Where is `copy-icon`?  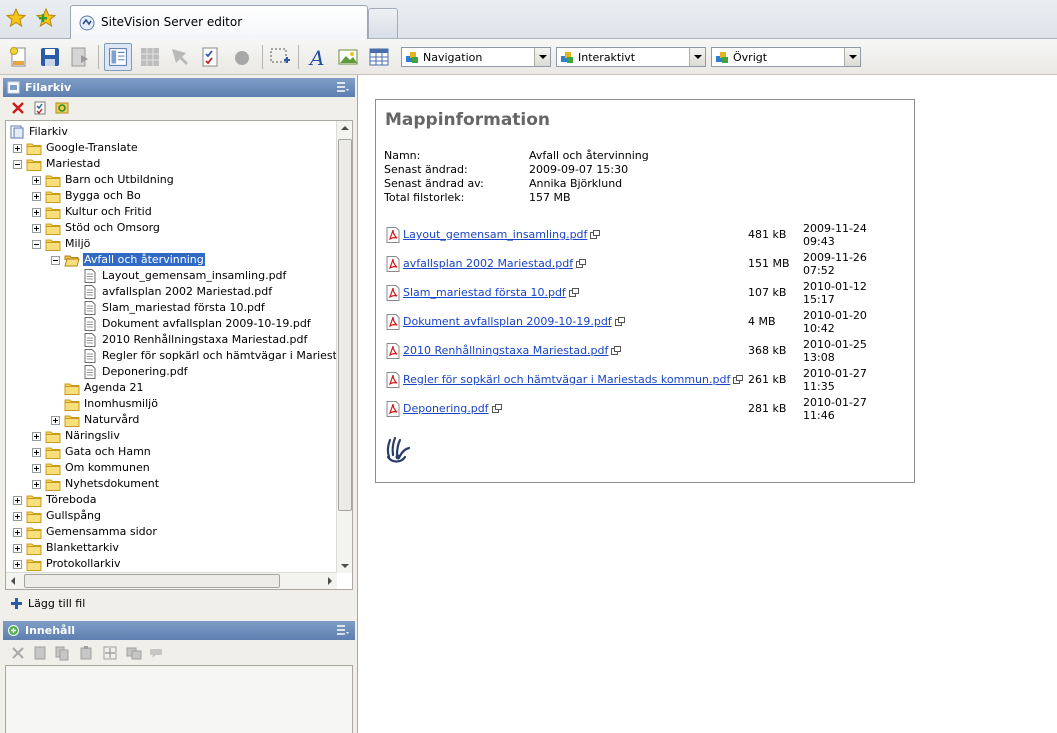
copy-icon is located at coordinates (62, 653).